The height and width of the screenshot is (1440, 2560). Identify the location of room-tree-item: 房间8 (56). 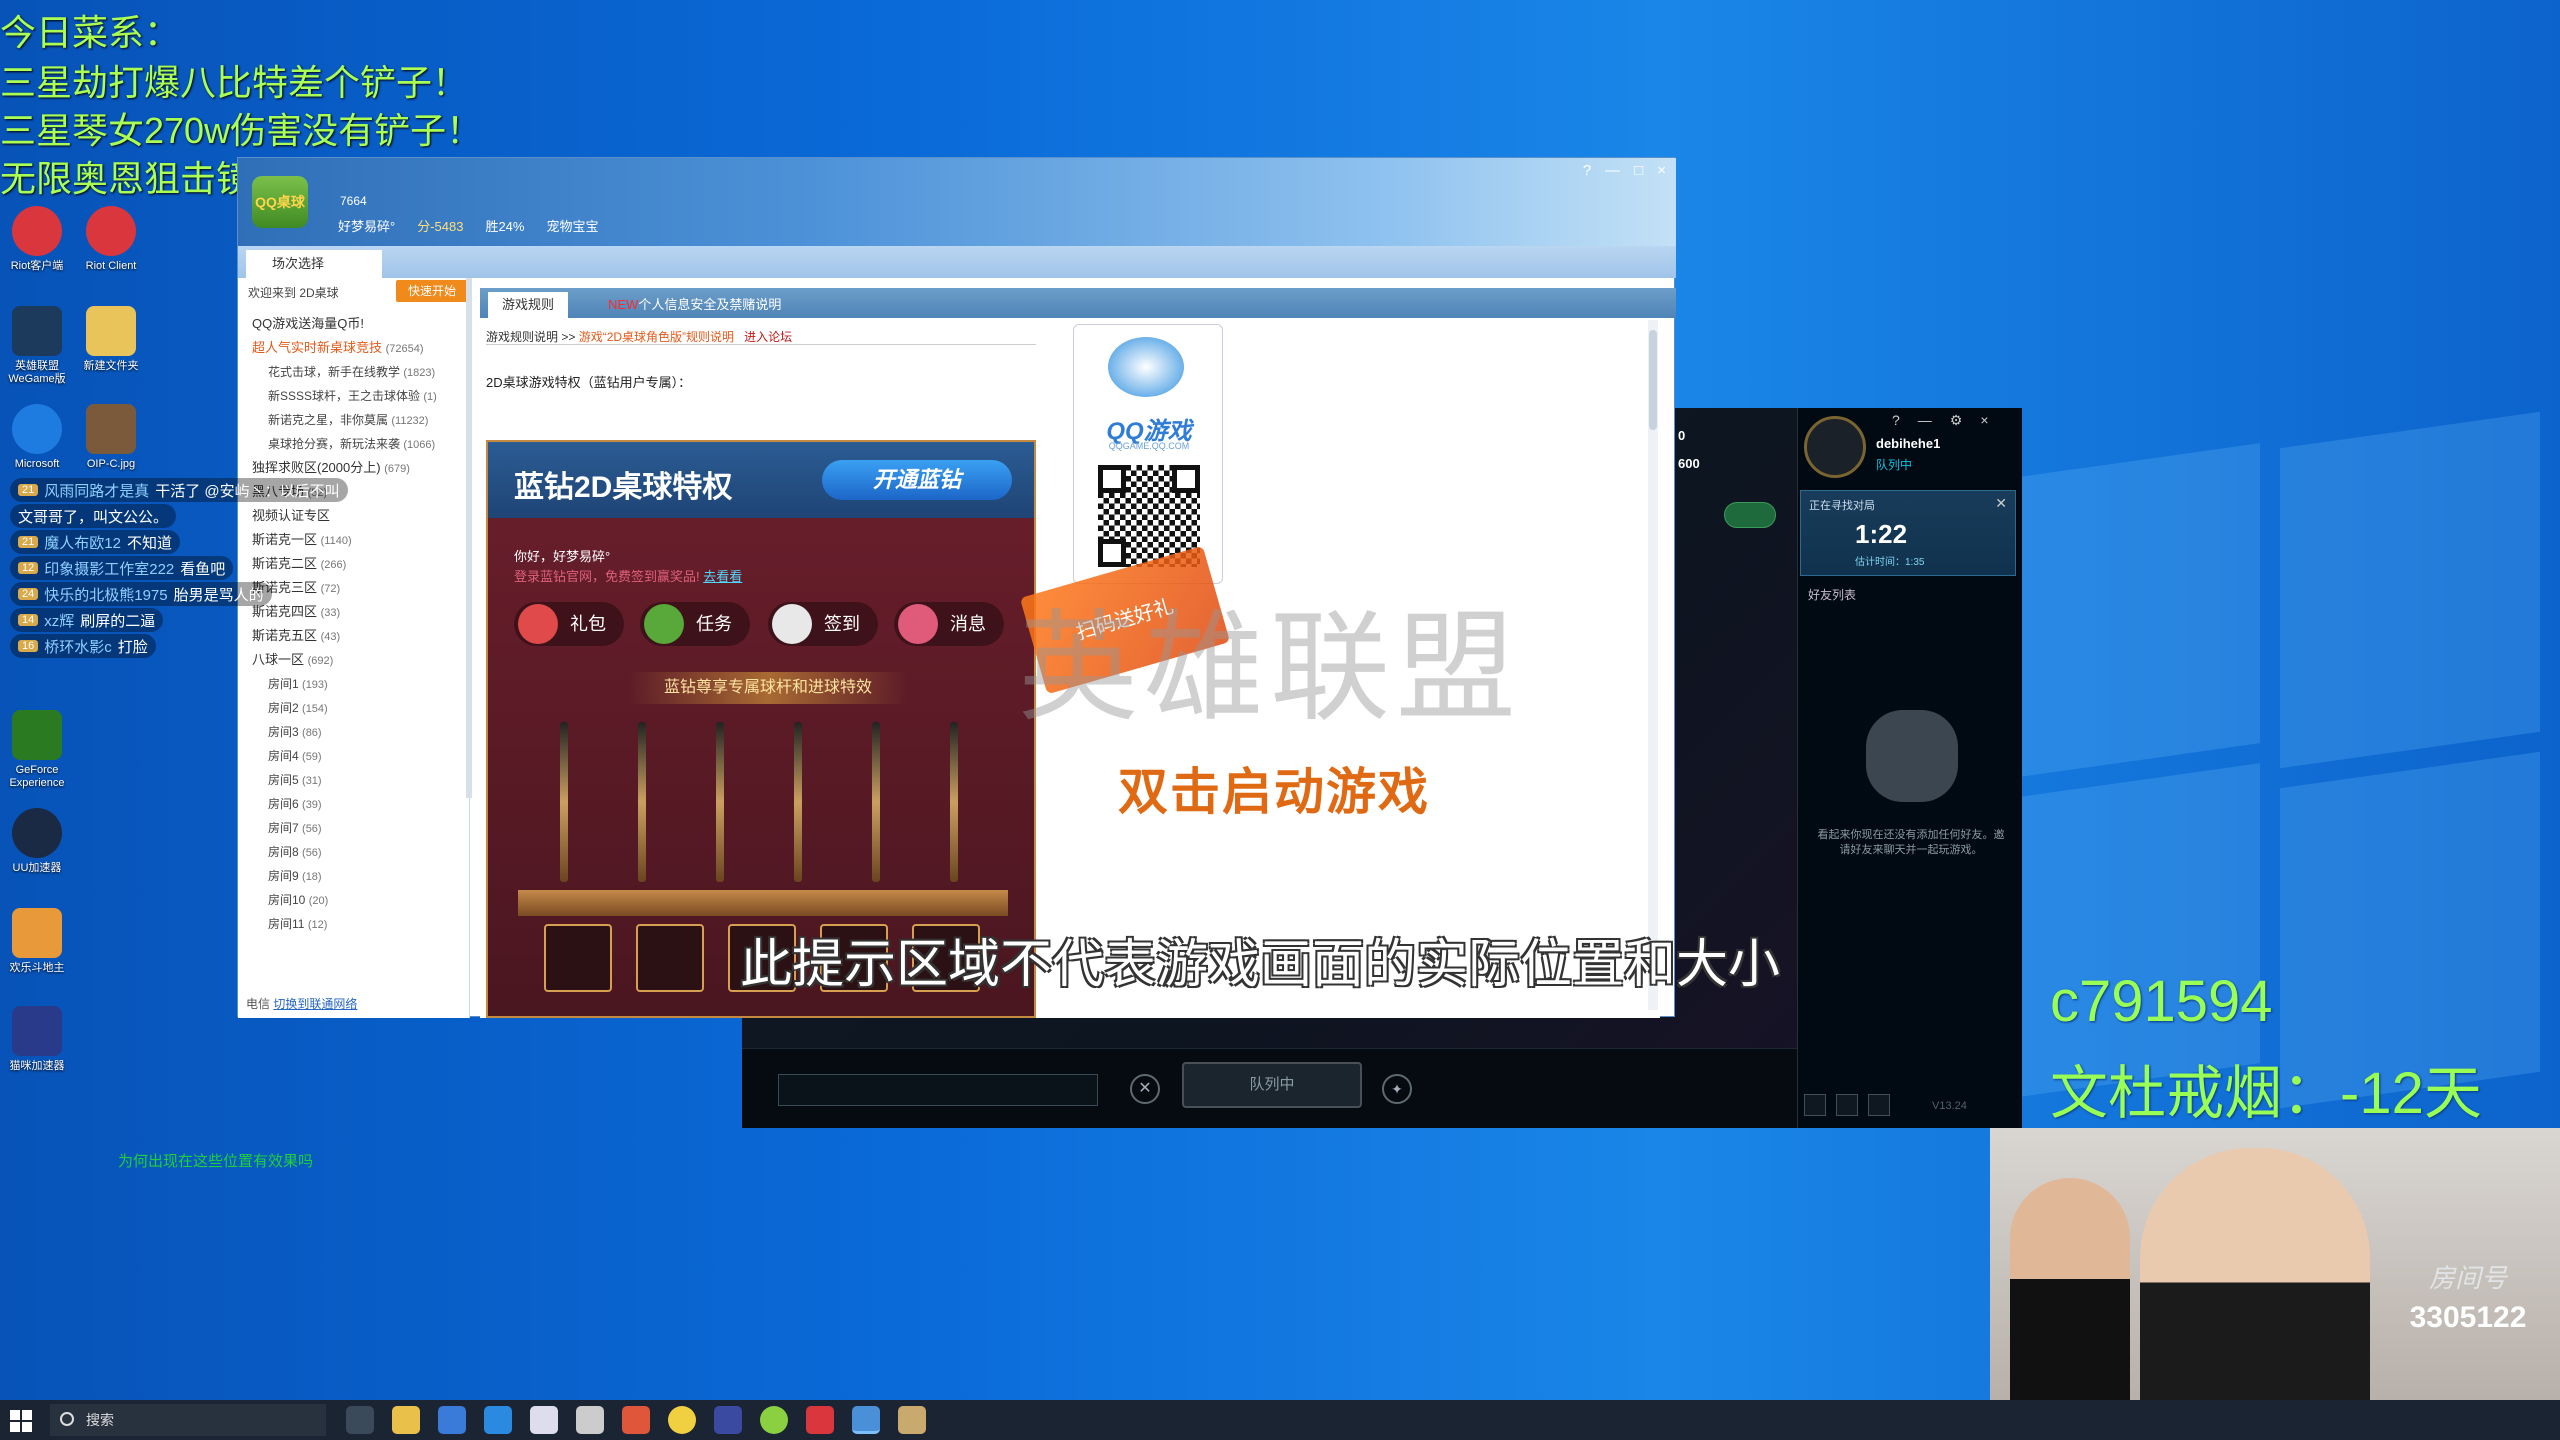
(354, 852).